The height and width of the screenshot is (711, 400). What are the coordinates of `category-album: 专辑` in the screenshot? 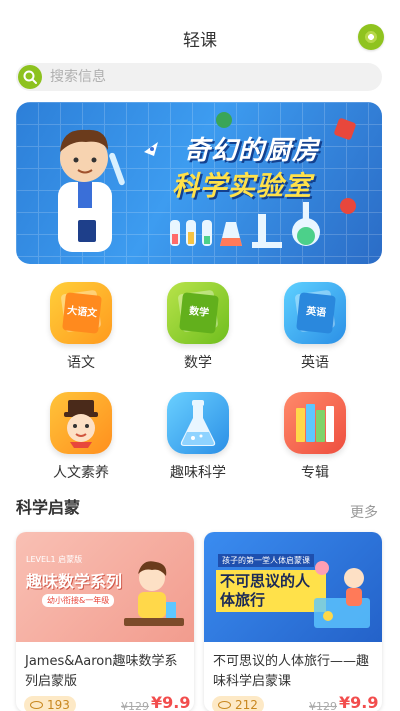 It's located at (315, 437).